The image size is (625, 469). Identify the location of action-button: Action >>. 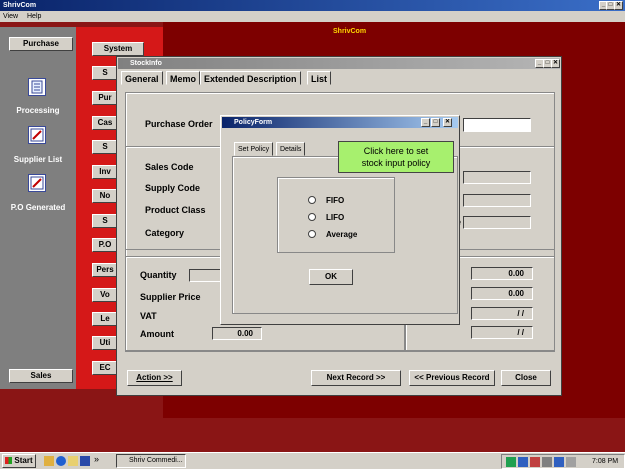
(154, 378).